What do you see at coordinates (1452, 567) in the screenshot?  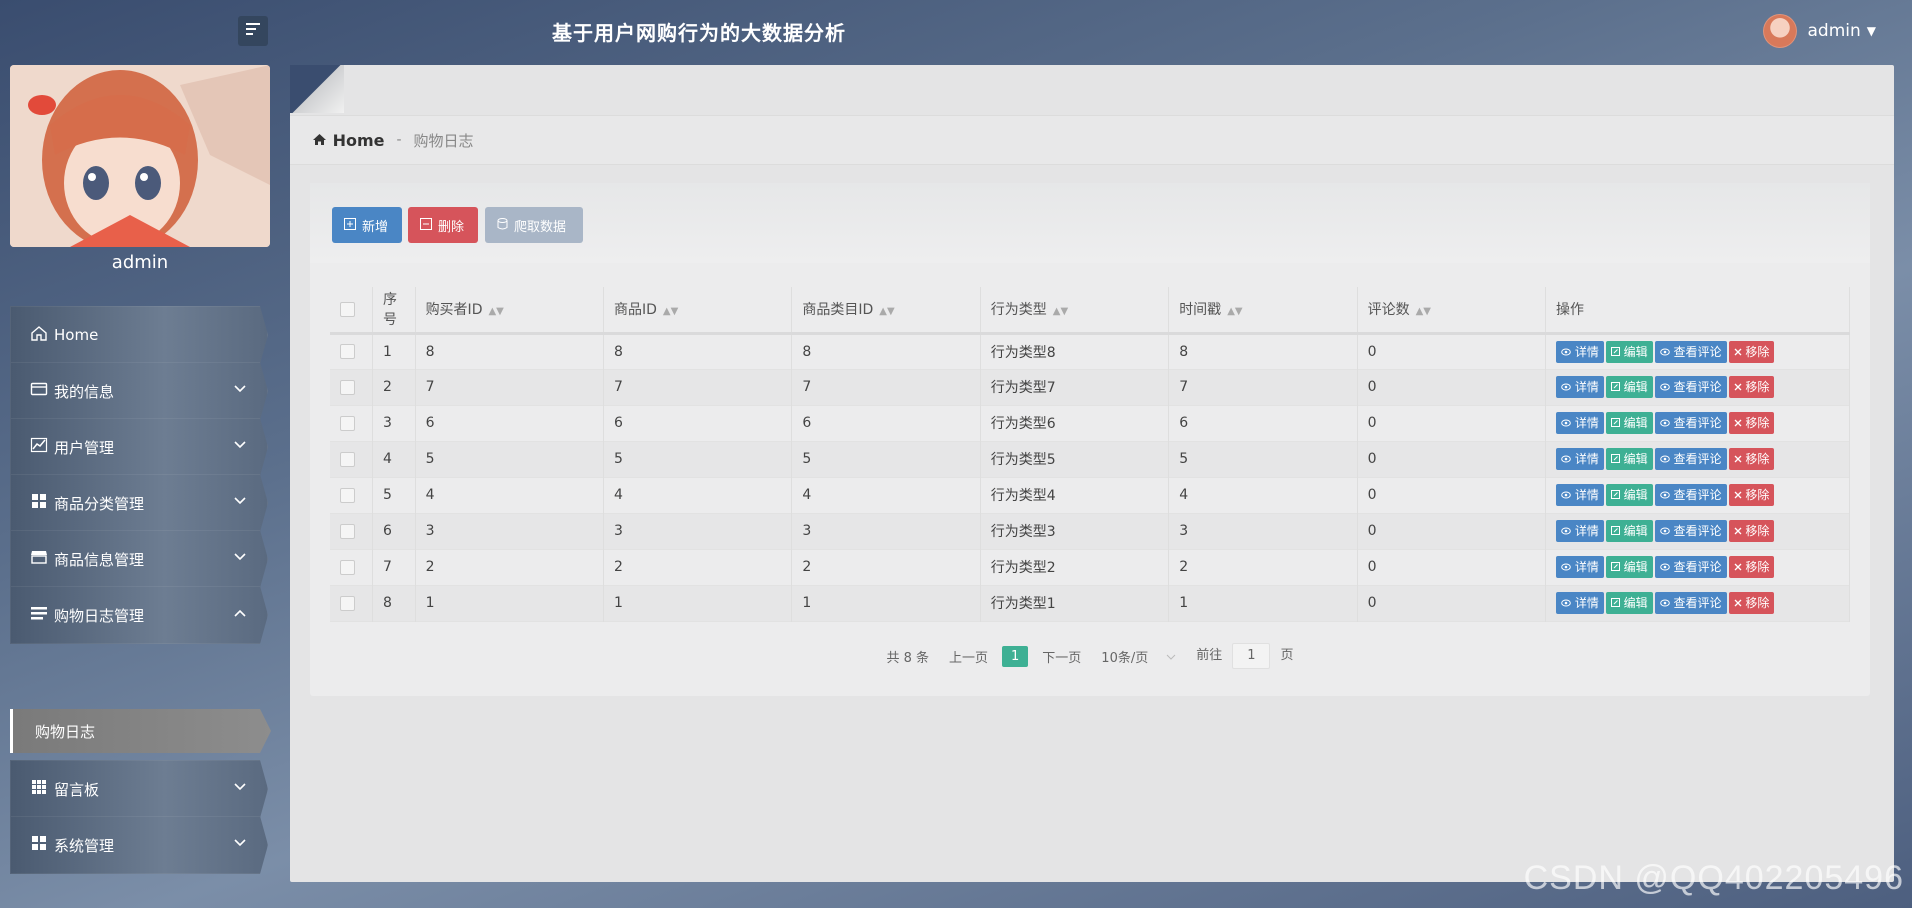 I see `cell-comment-count: 0` at bounding box center [1452, 567].